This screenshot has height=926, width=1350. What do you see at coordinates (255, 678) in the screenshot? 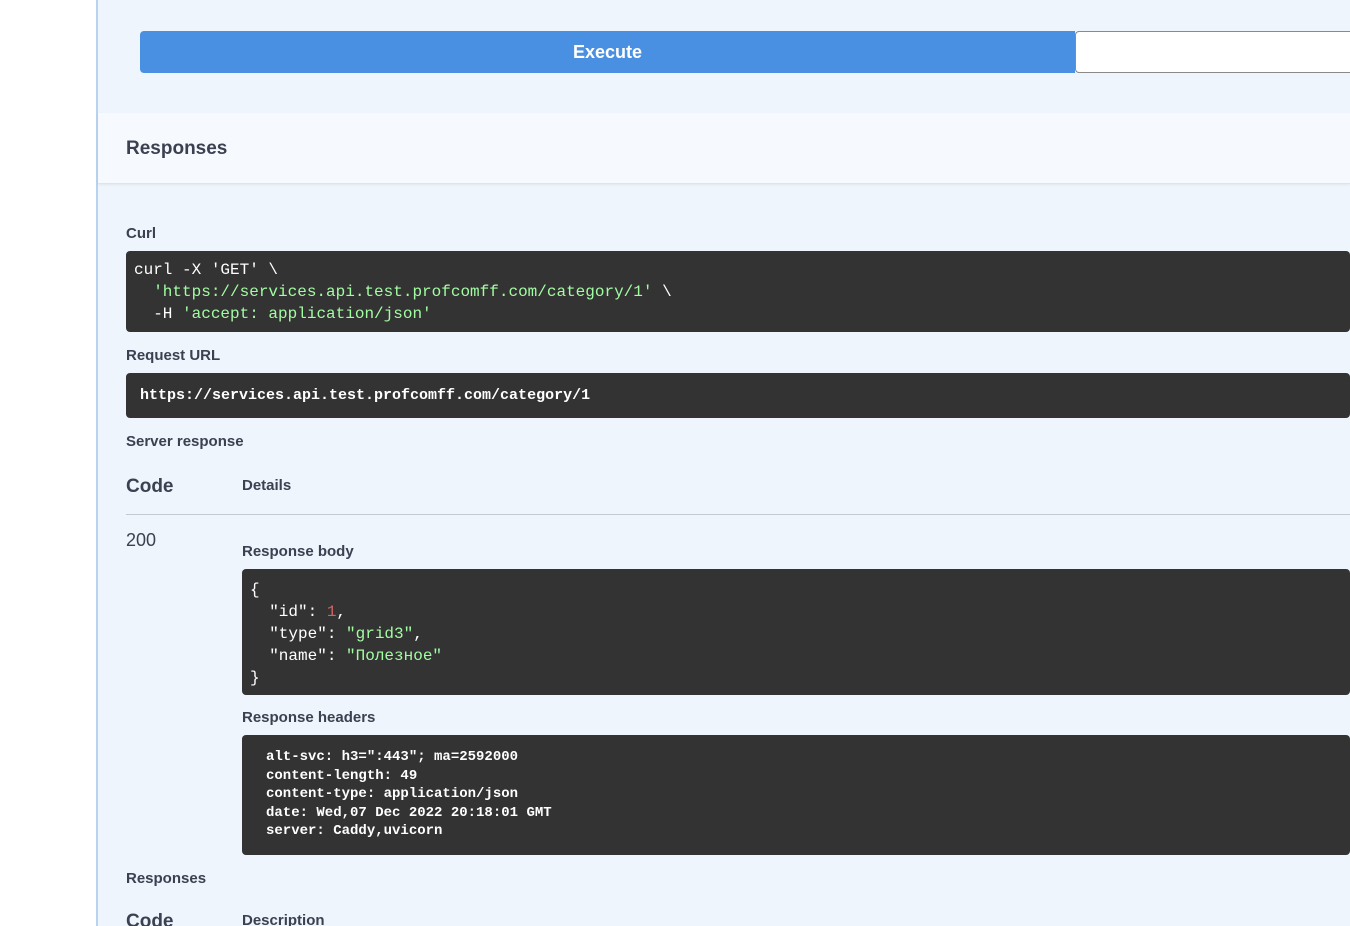
I see `json-close-brace: }` at bounding box center [255, 678].